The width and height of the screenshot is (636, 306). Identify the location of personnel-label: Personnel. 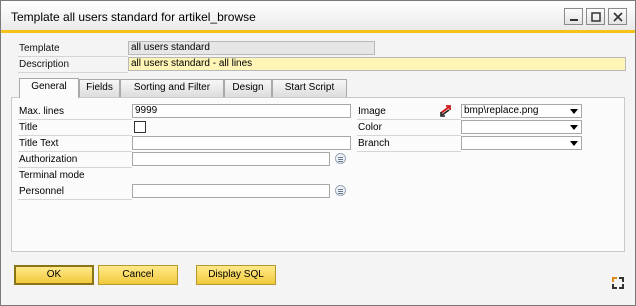
(42, 191).